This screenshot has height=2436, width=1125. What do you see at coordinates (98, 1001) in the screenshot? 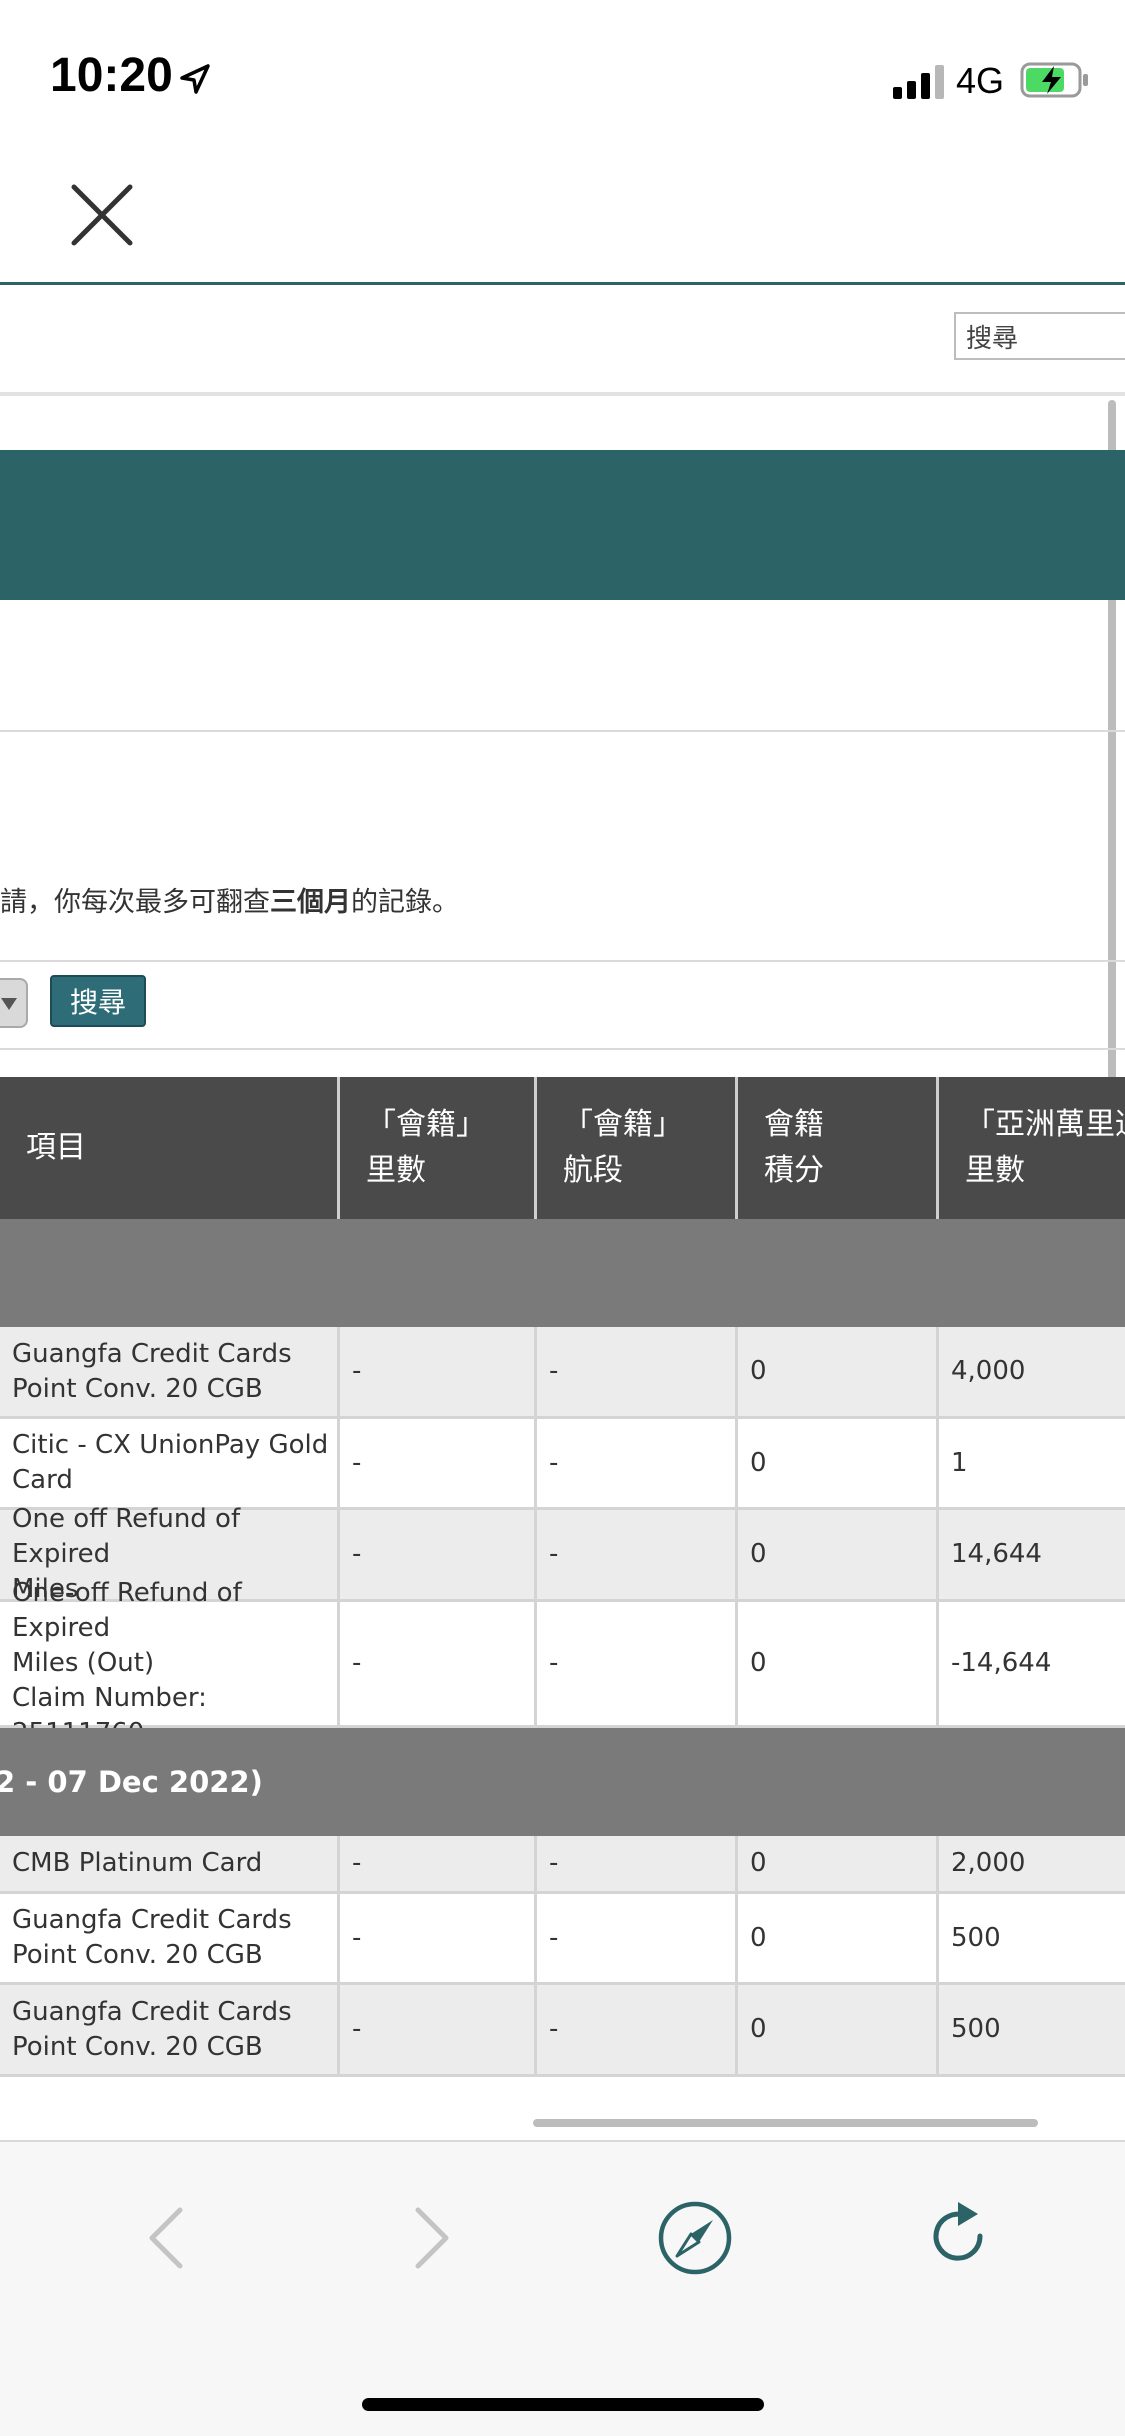
I see `search-button: 搜尋` at bounding box center [98, 1001].